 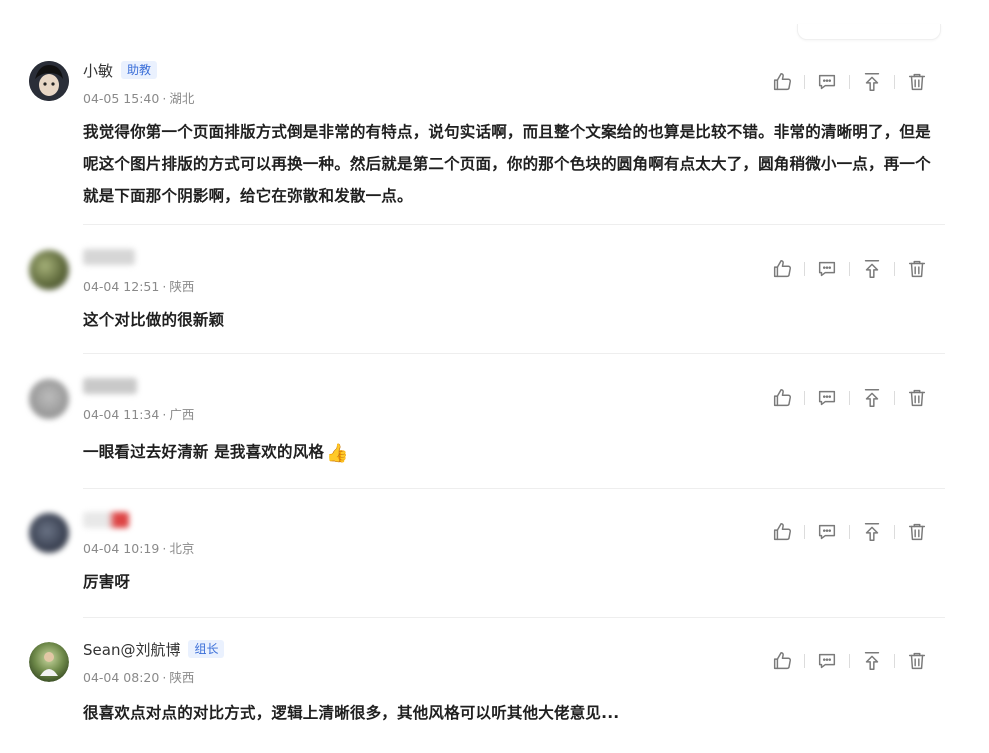 What do you see at coordinates (107, 582) in the screenshot?
I see `comment-text: 厉害呀` at bounding box center [107, 582].